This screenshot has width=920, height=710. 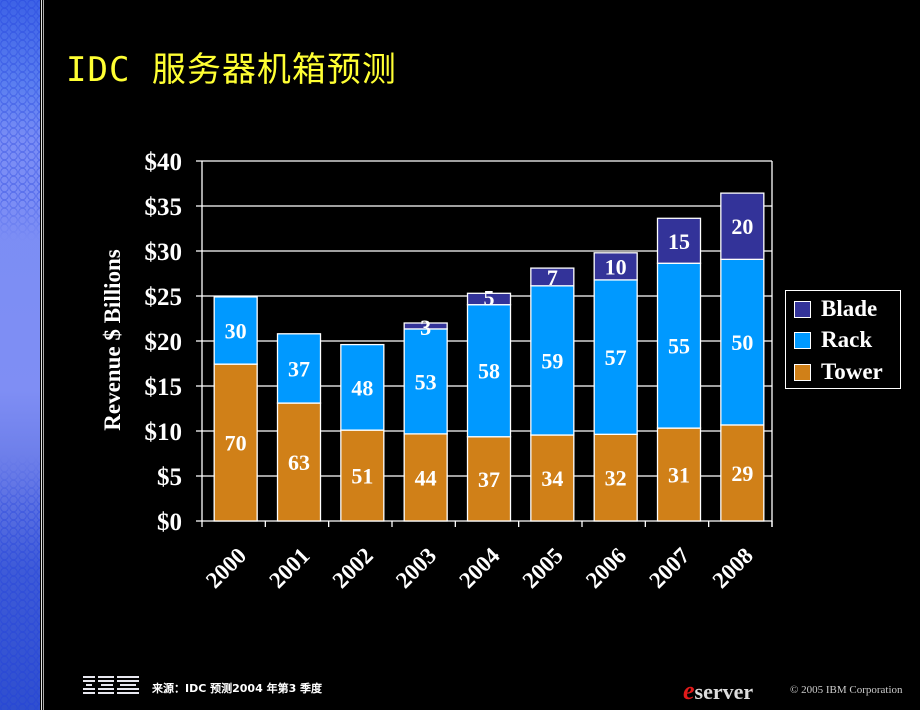 I want to click on source-note: 来源：IDC 预测2004 年第3 季度, so click(x=237, y=688).